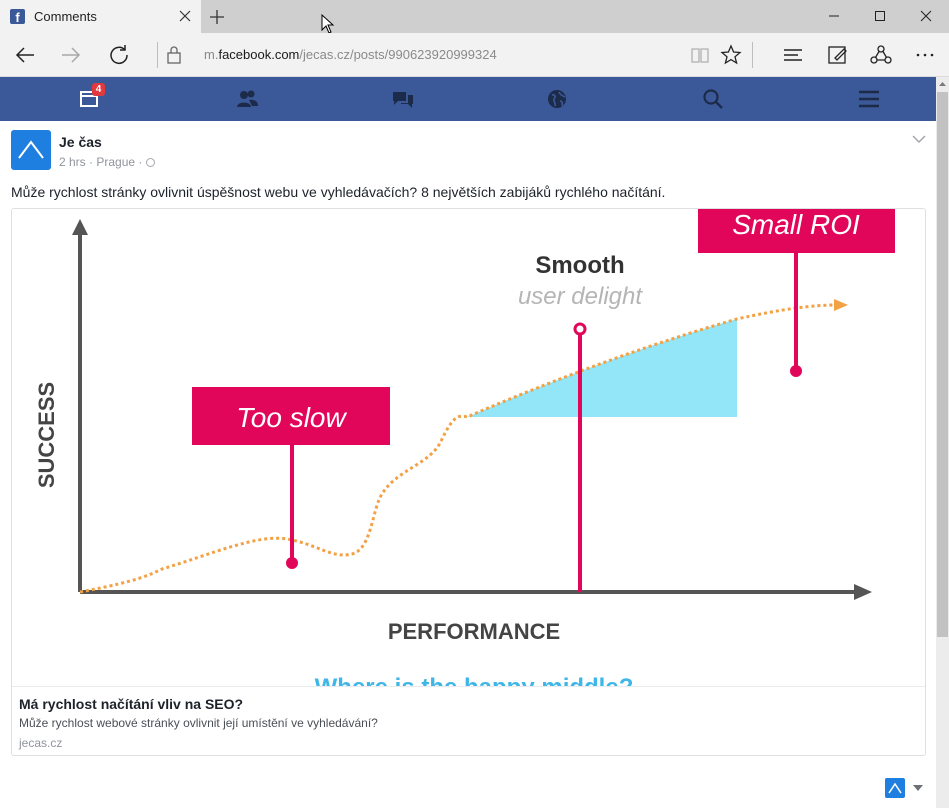 The height and width of the screenshot is (808, 949). I want to click on share-icon, so click(881, 54).